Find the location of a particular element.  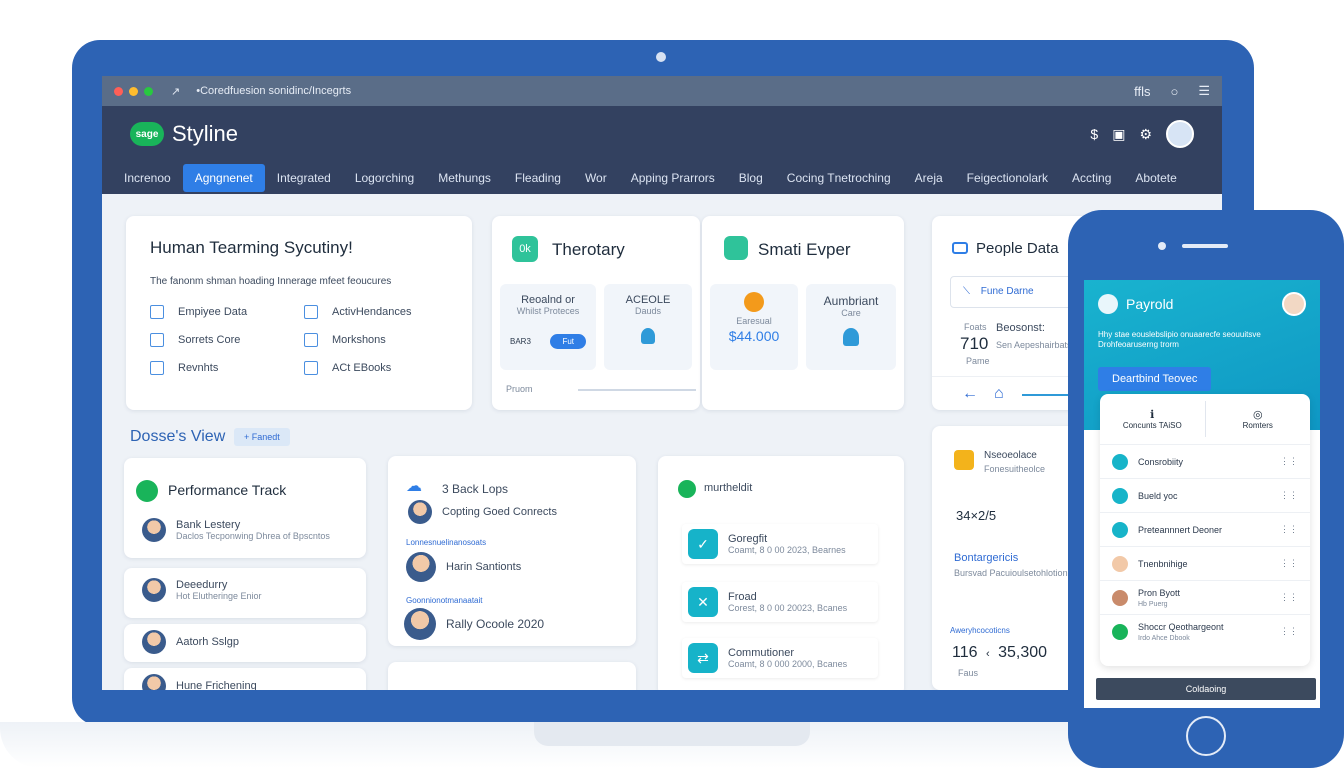

multi-title: murtheldit is located at coordinates (728, 488).